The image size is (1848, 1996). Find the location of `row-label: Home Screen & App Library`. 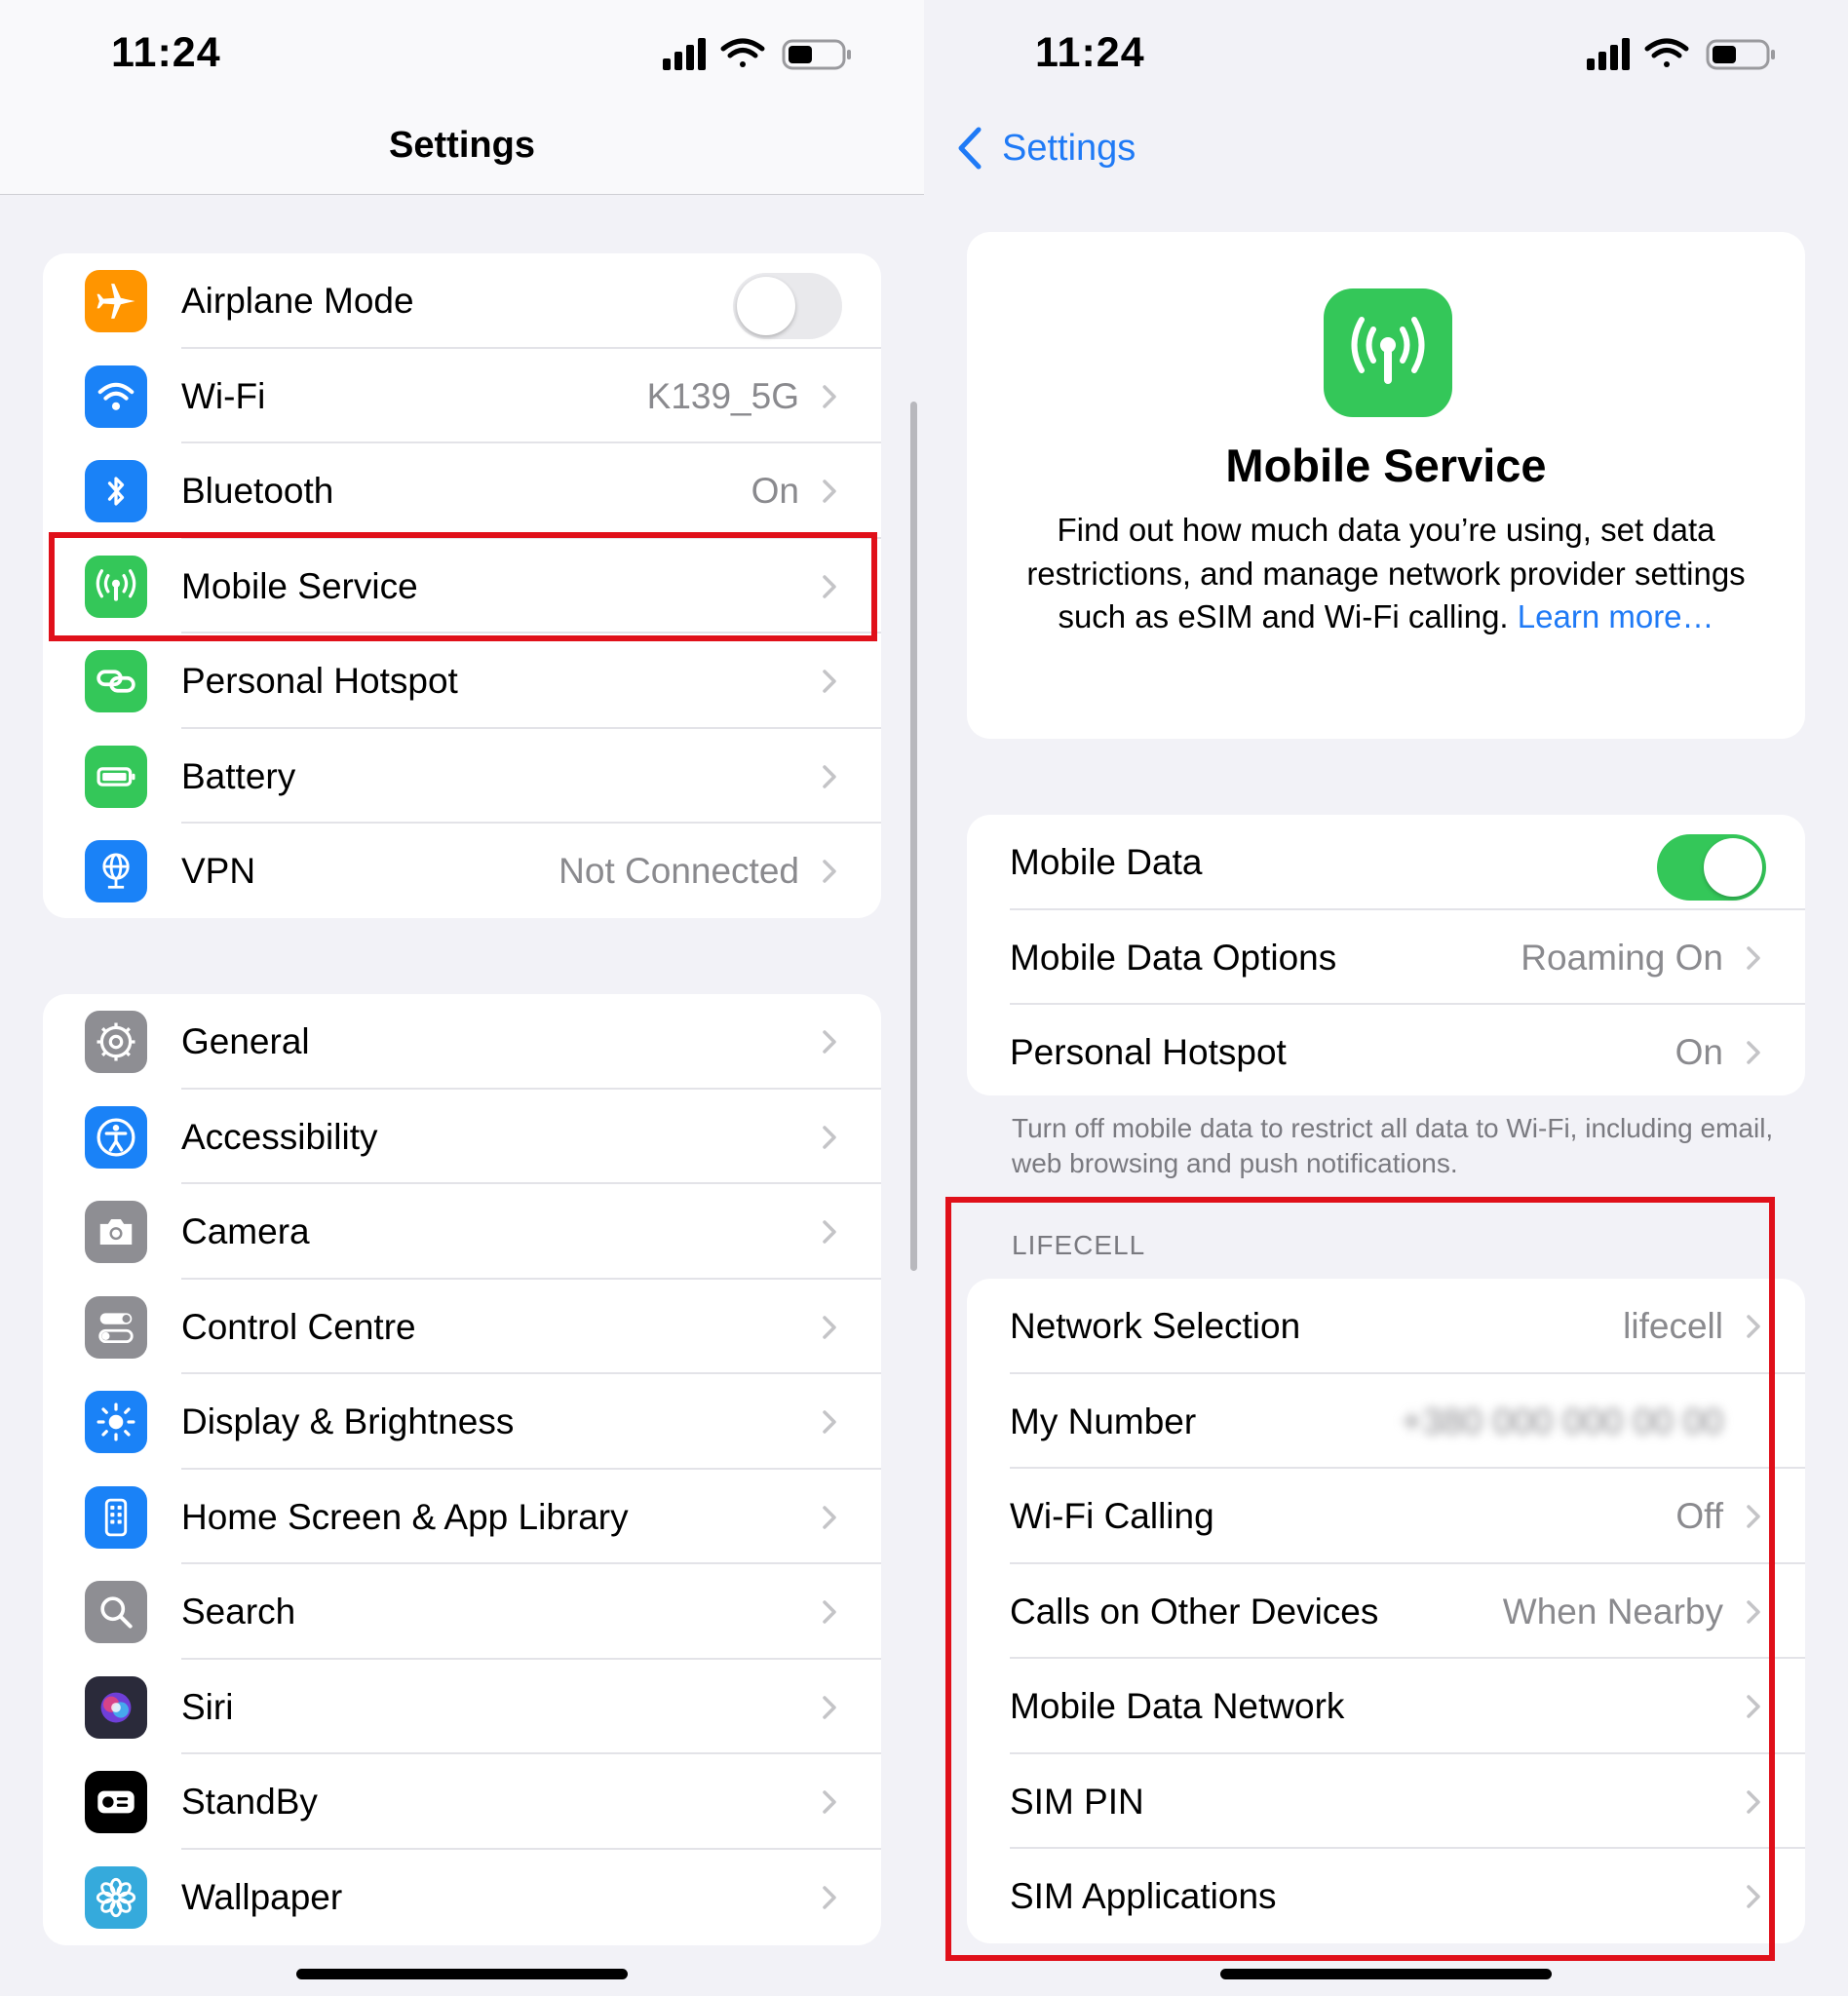

row-label: Home Screen & App Library is located at coordinates (405, 1516).